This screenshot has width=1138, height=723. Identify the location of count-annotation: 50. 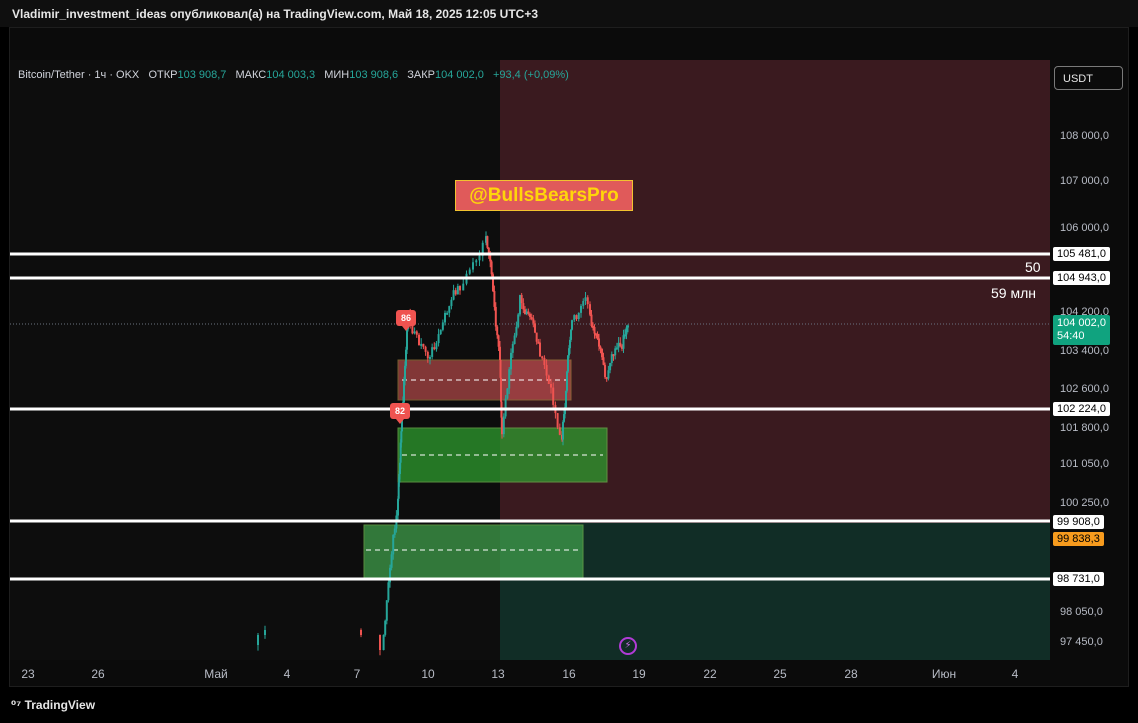
(1033, 267).